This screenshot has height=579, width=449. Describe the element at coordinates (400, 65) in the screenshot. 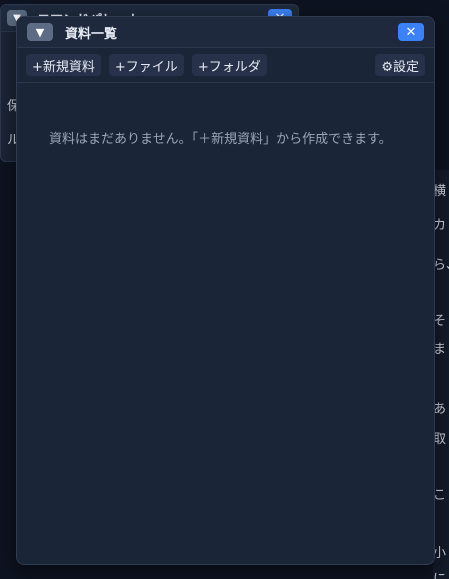

I see `settings-button: ⚙設定` at that location.